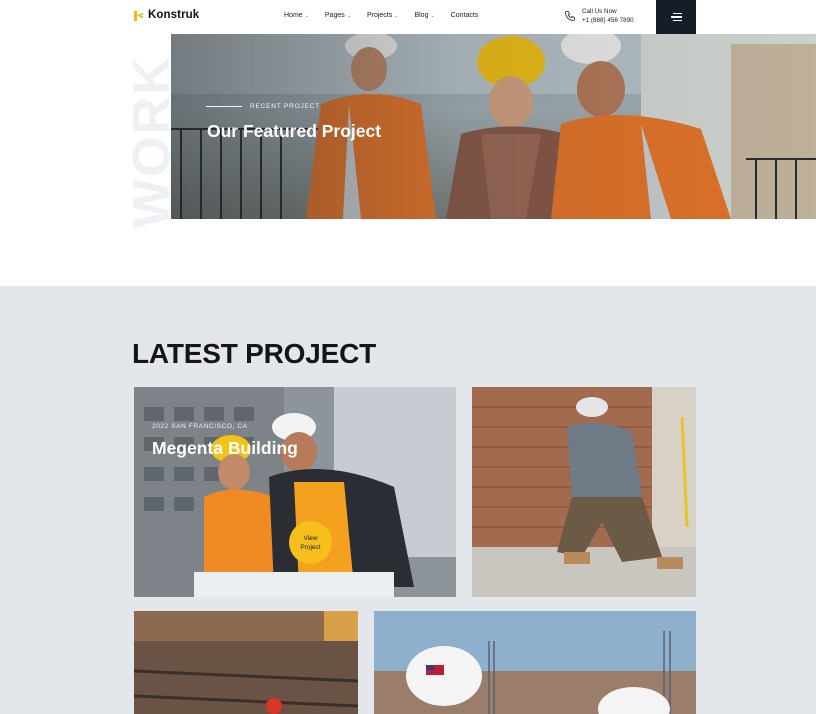 This screenshot has width=816, height=714. I want to click on project-meta: 2022 SAN FRANCISCO, CA, so click(200, 426).